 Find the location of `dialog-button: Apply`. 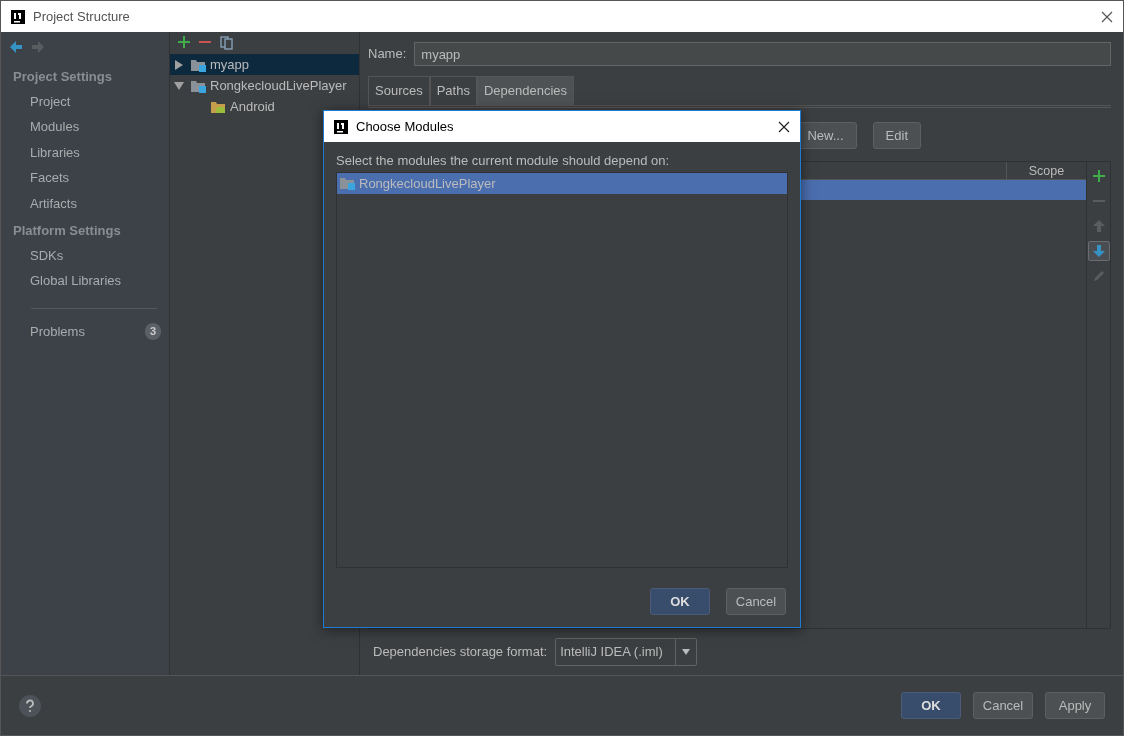

dialog-button: Apply is located at coordinates (1075, 705).